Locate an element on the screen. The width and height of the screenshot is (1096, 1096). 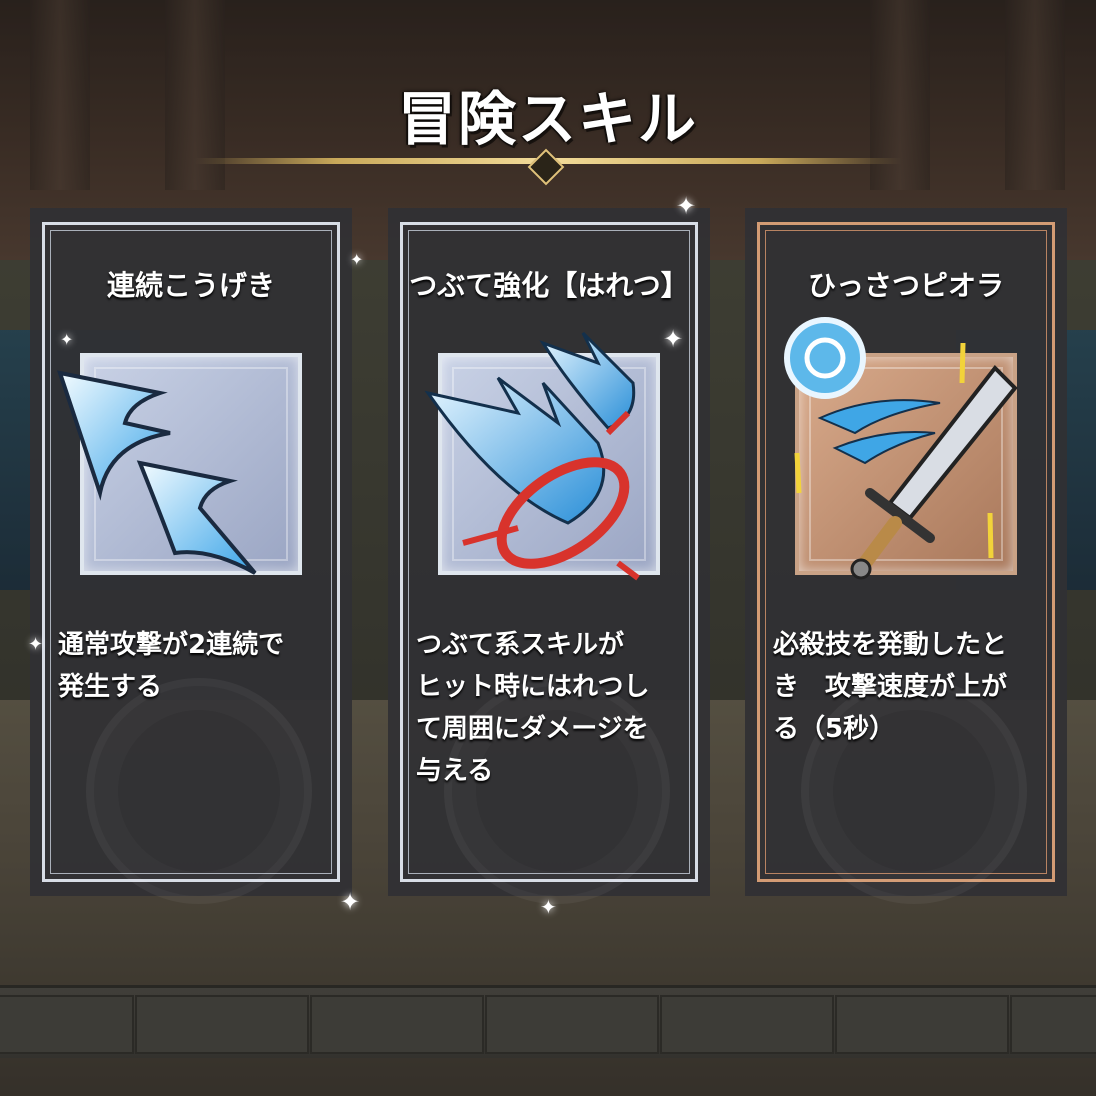
ice-burst-ring-icon is located at coordinates (532, 456).